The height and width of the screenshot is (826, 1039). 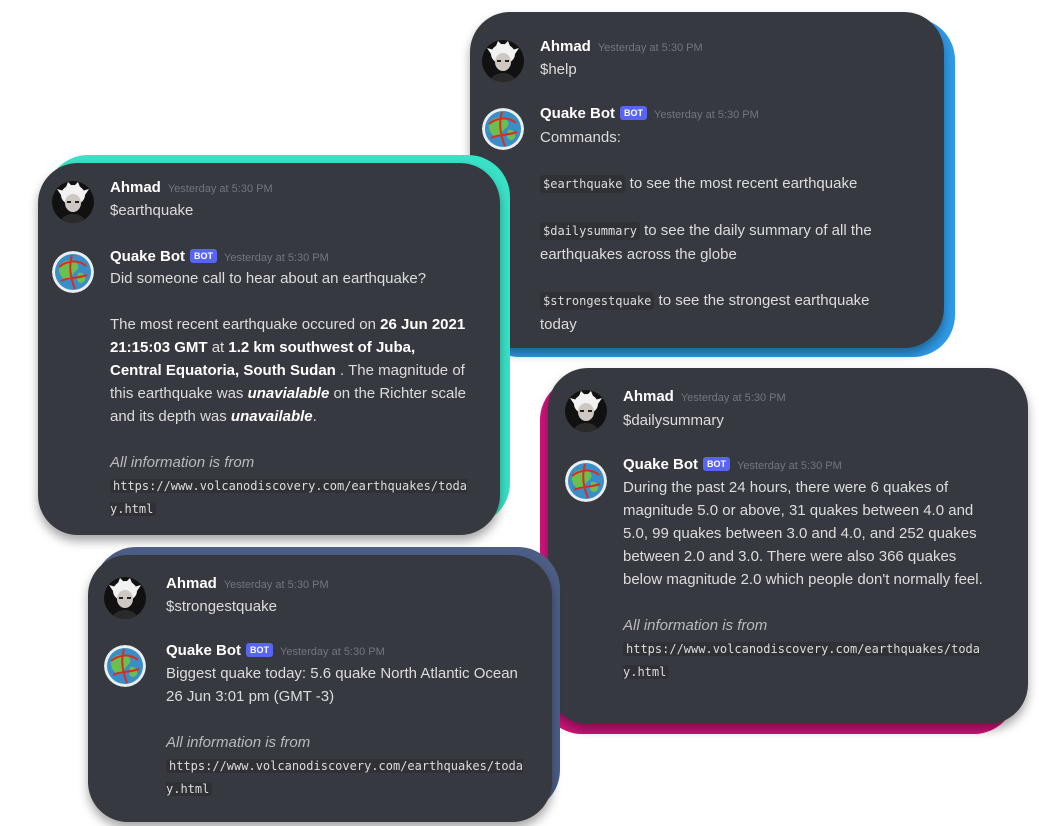 I want to click on command-code: $earthquake, so click(x=583, y=184).